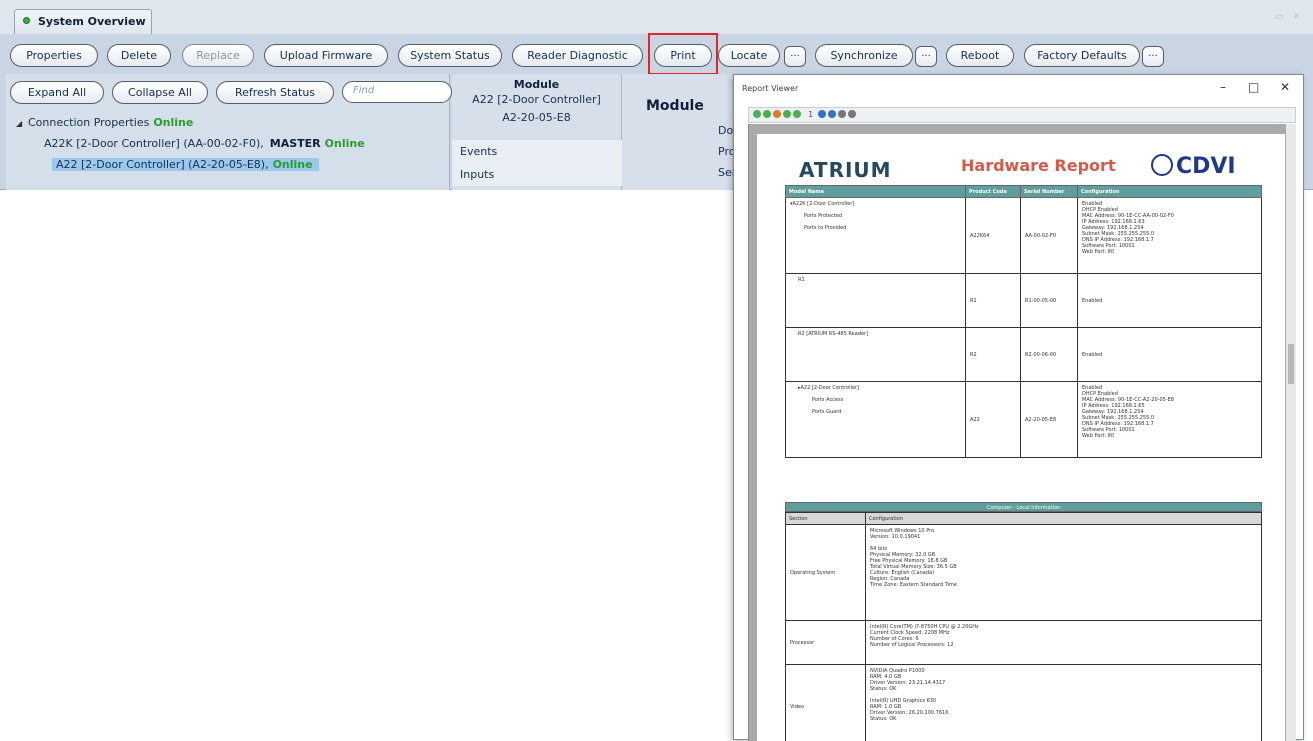 The height and width of the screenshot is (741, 1313). Describe the element at coordinates (826, 643) in the screenshot. I see `section-cell: Processor` at that location.